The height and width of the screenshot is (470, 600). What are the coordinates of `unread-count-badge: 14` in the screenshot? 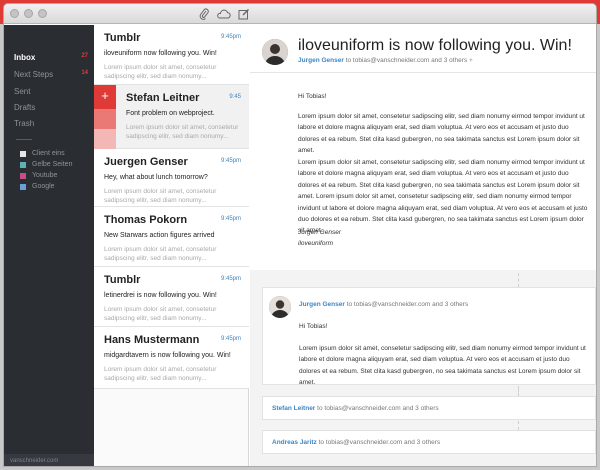 It's located at (84, 73).